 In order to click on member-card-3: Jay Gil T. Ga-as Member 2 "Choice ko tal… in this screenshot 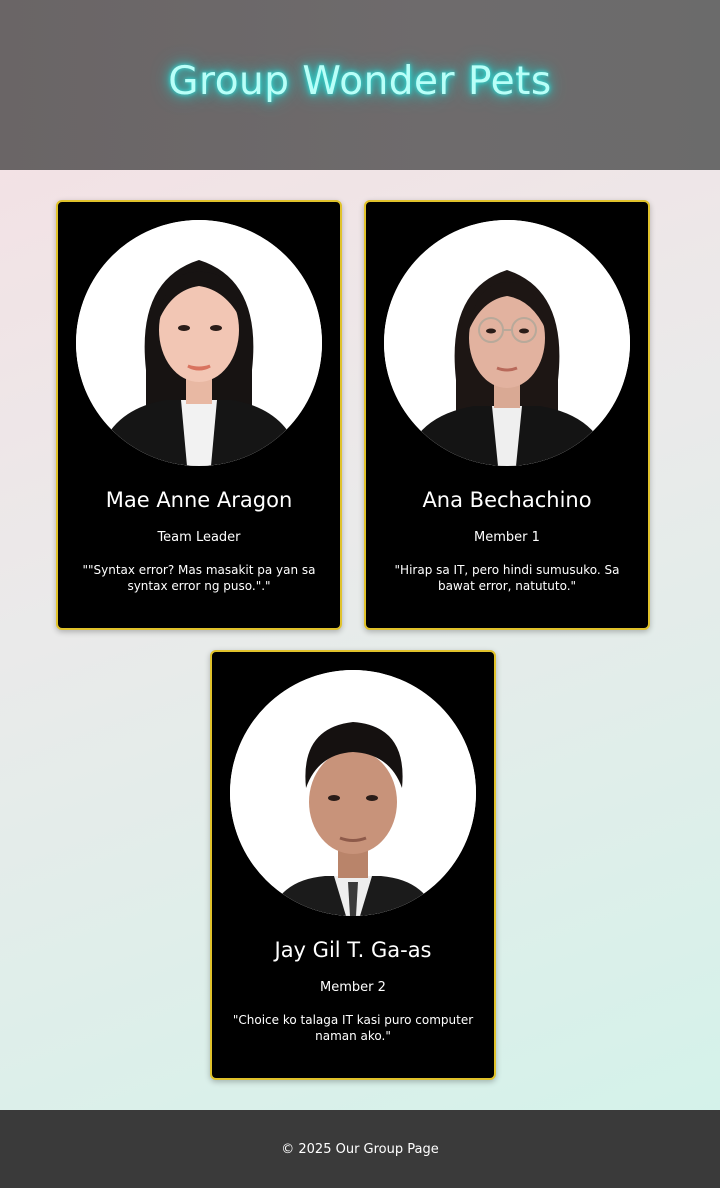, I will do `click(353, 865)`.